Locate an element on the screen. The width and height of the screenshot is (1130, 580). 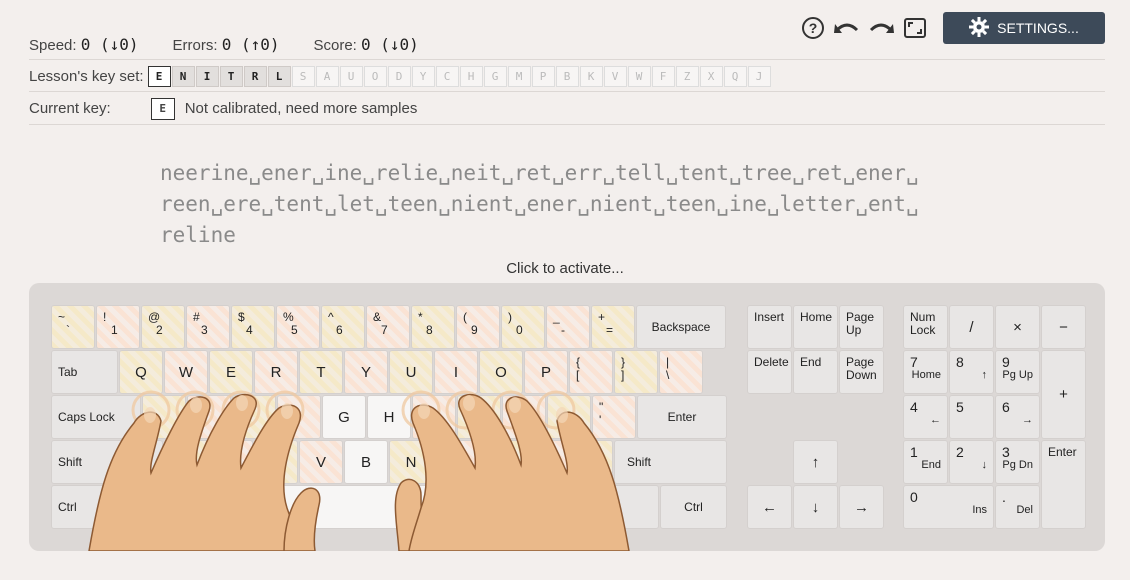
numpad-6-key: 6 → is located at coordinates (1017, 417).